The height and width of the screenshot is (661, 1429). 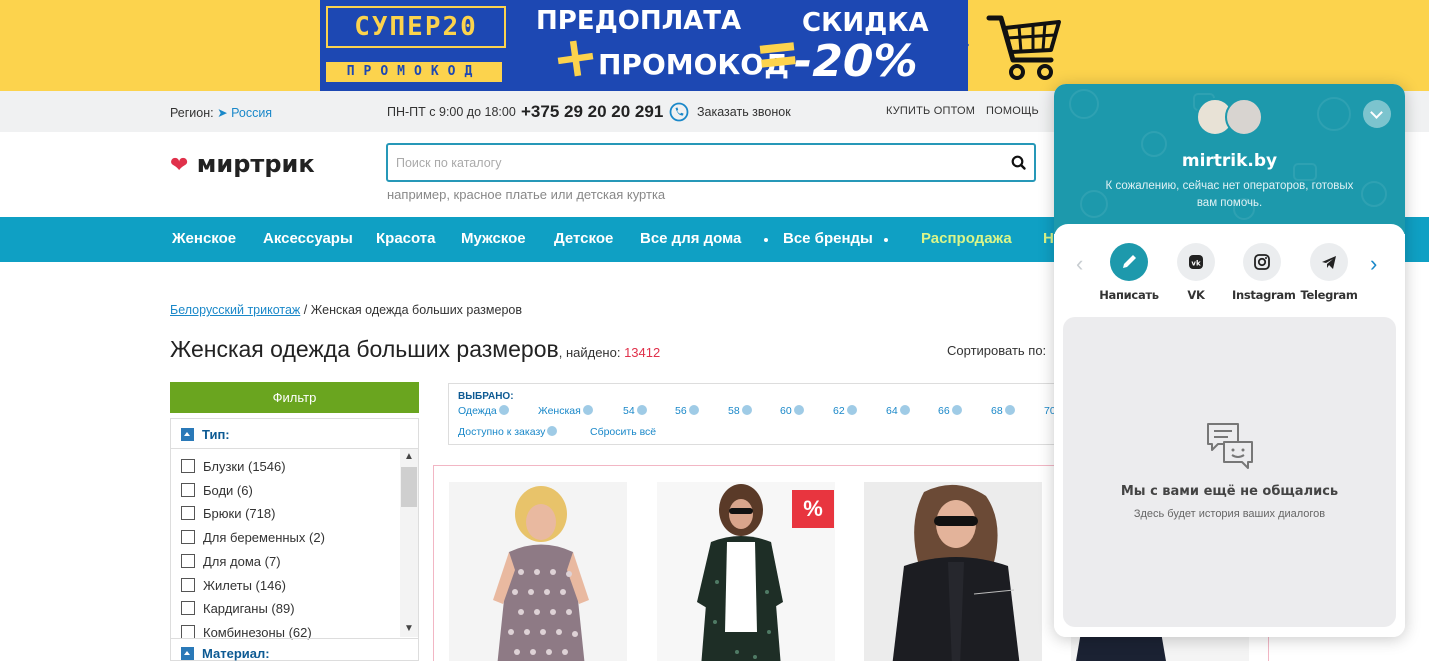 I want to click on help-link: ПОМОЩЬ, so click(x=1012, y=111).